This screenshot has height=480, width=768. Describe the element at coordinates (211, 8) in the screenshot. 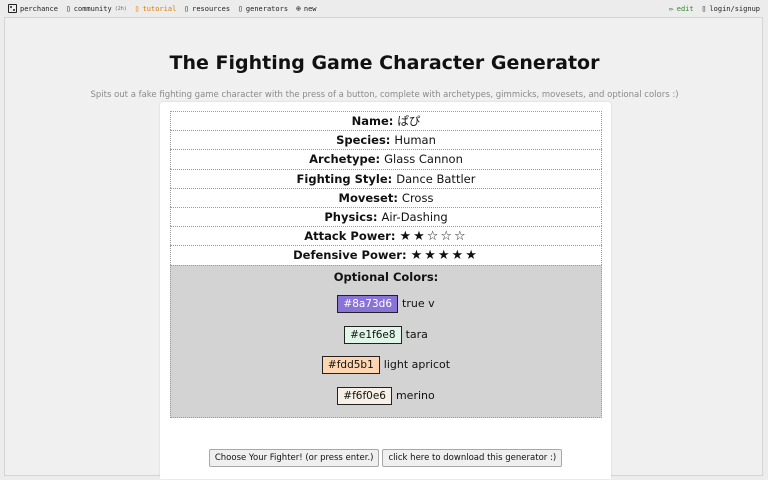

I see `nav-resources-label: resources` at that location.